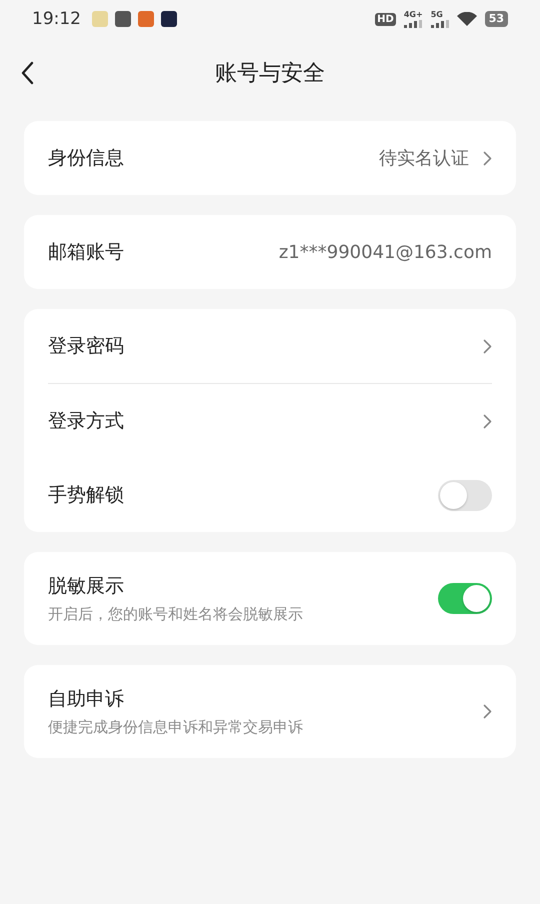 The width and height of the screenshot is (540, 904). Describe the element at coordinates (385, 252) in the screenshot. I see `setting-value: z1***990041@163.com` at that location.